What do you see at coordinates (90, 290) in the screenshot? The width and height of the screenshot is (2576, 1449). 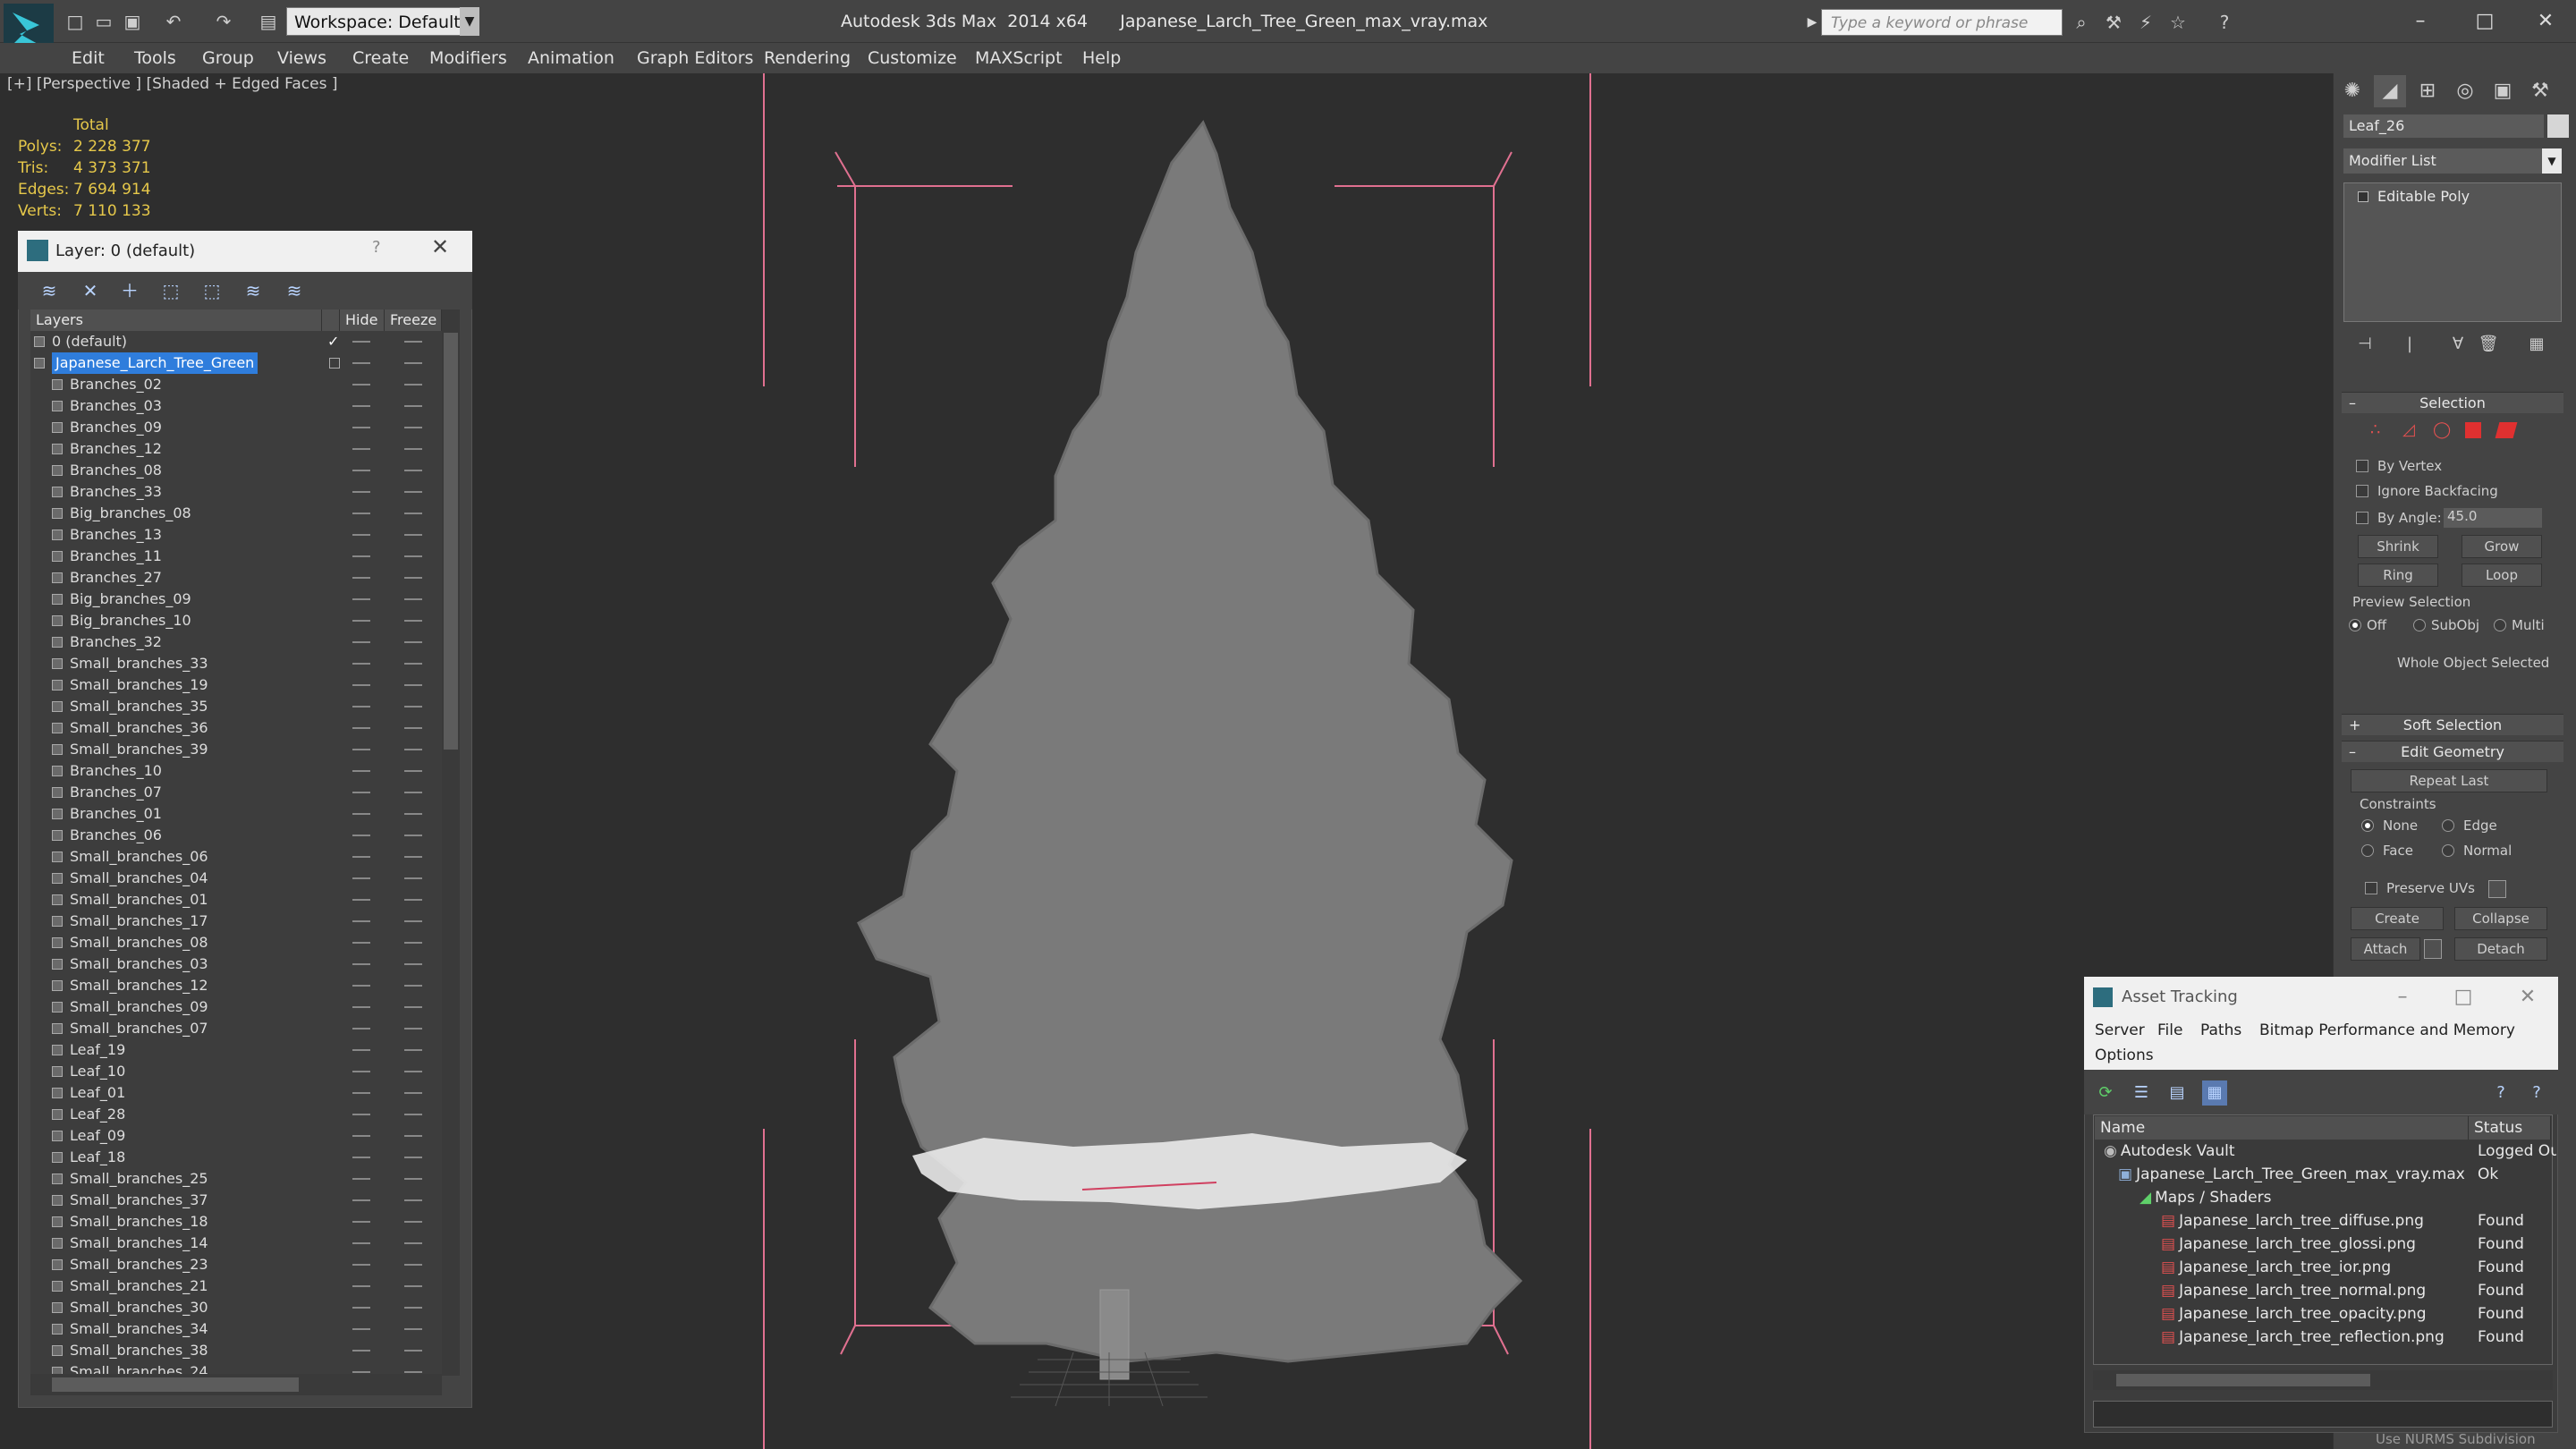 I see `delete-layer-icon: ✕` at bounding box center [90, 290].